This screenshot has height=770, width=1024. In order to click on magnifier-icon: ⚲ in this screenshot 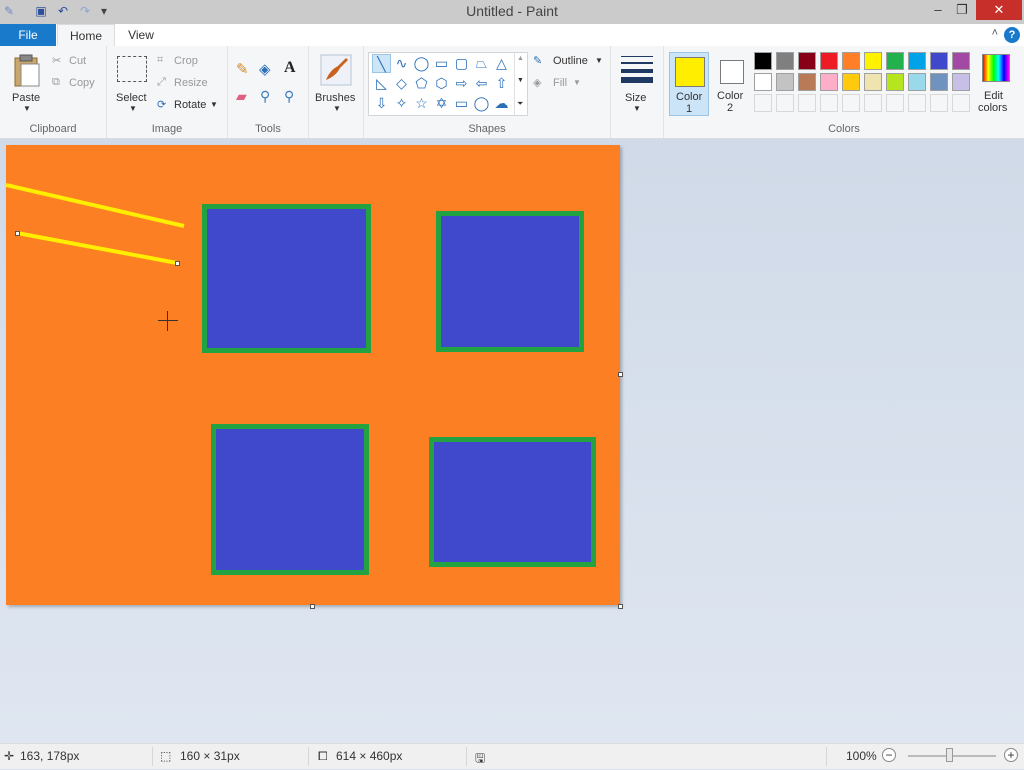, I will do `click(289, 96)`.